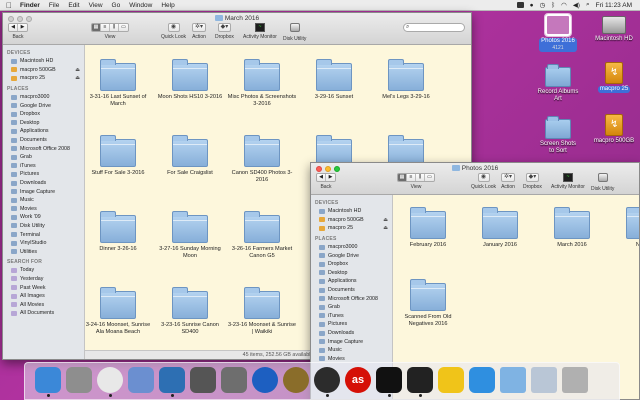 This screenshot has width=640, height=400. Describe the element at coordinates (172, 380) in the screenshot. I see `dock-iphoto-icon` at that location.